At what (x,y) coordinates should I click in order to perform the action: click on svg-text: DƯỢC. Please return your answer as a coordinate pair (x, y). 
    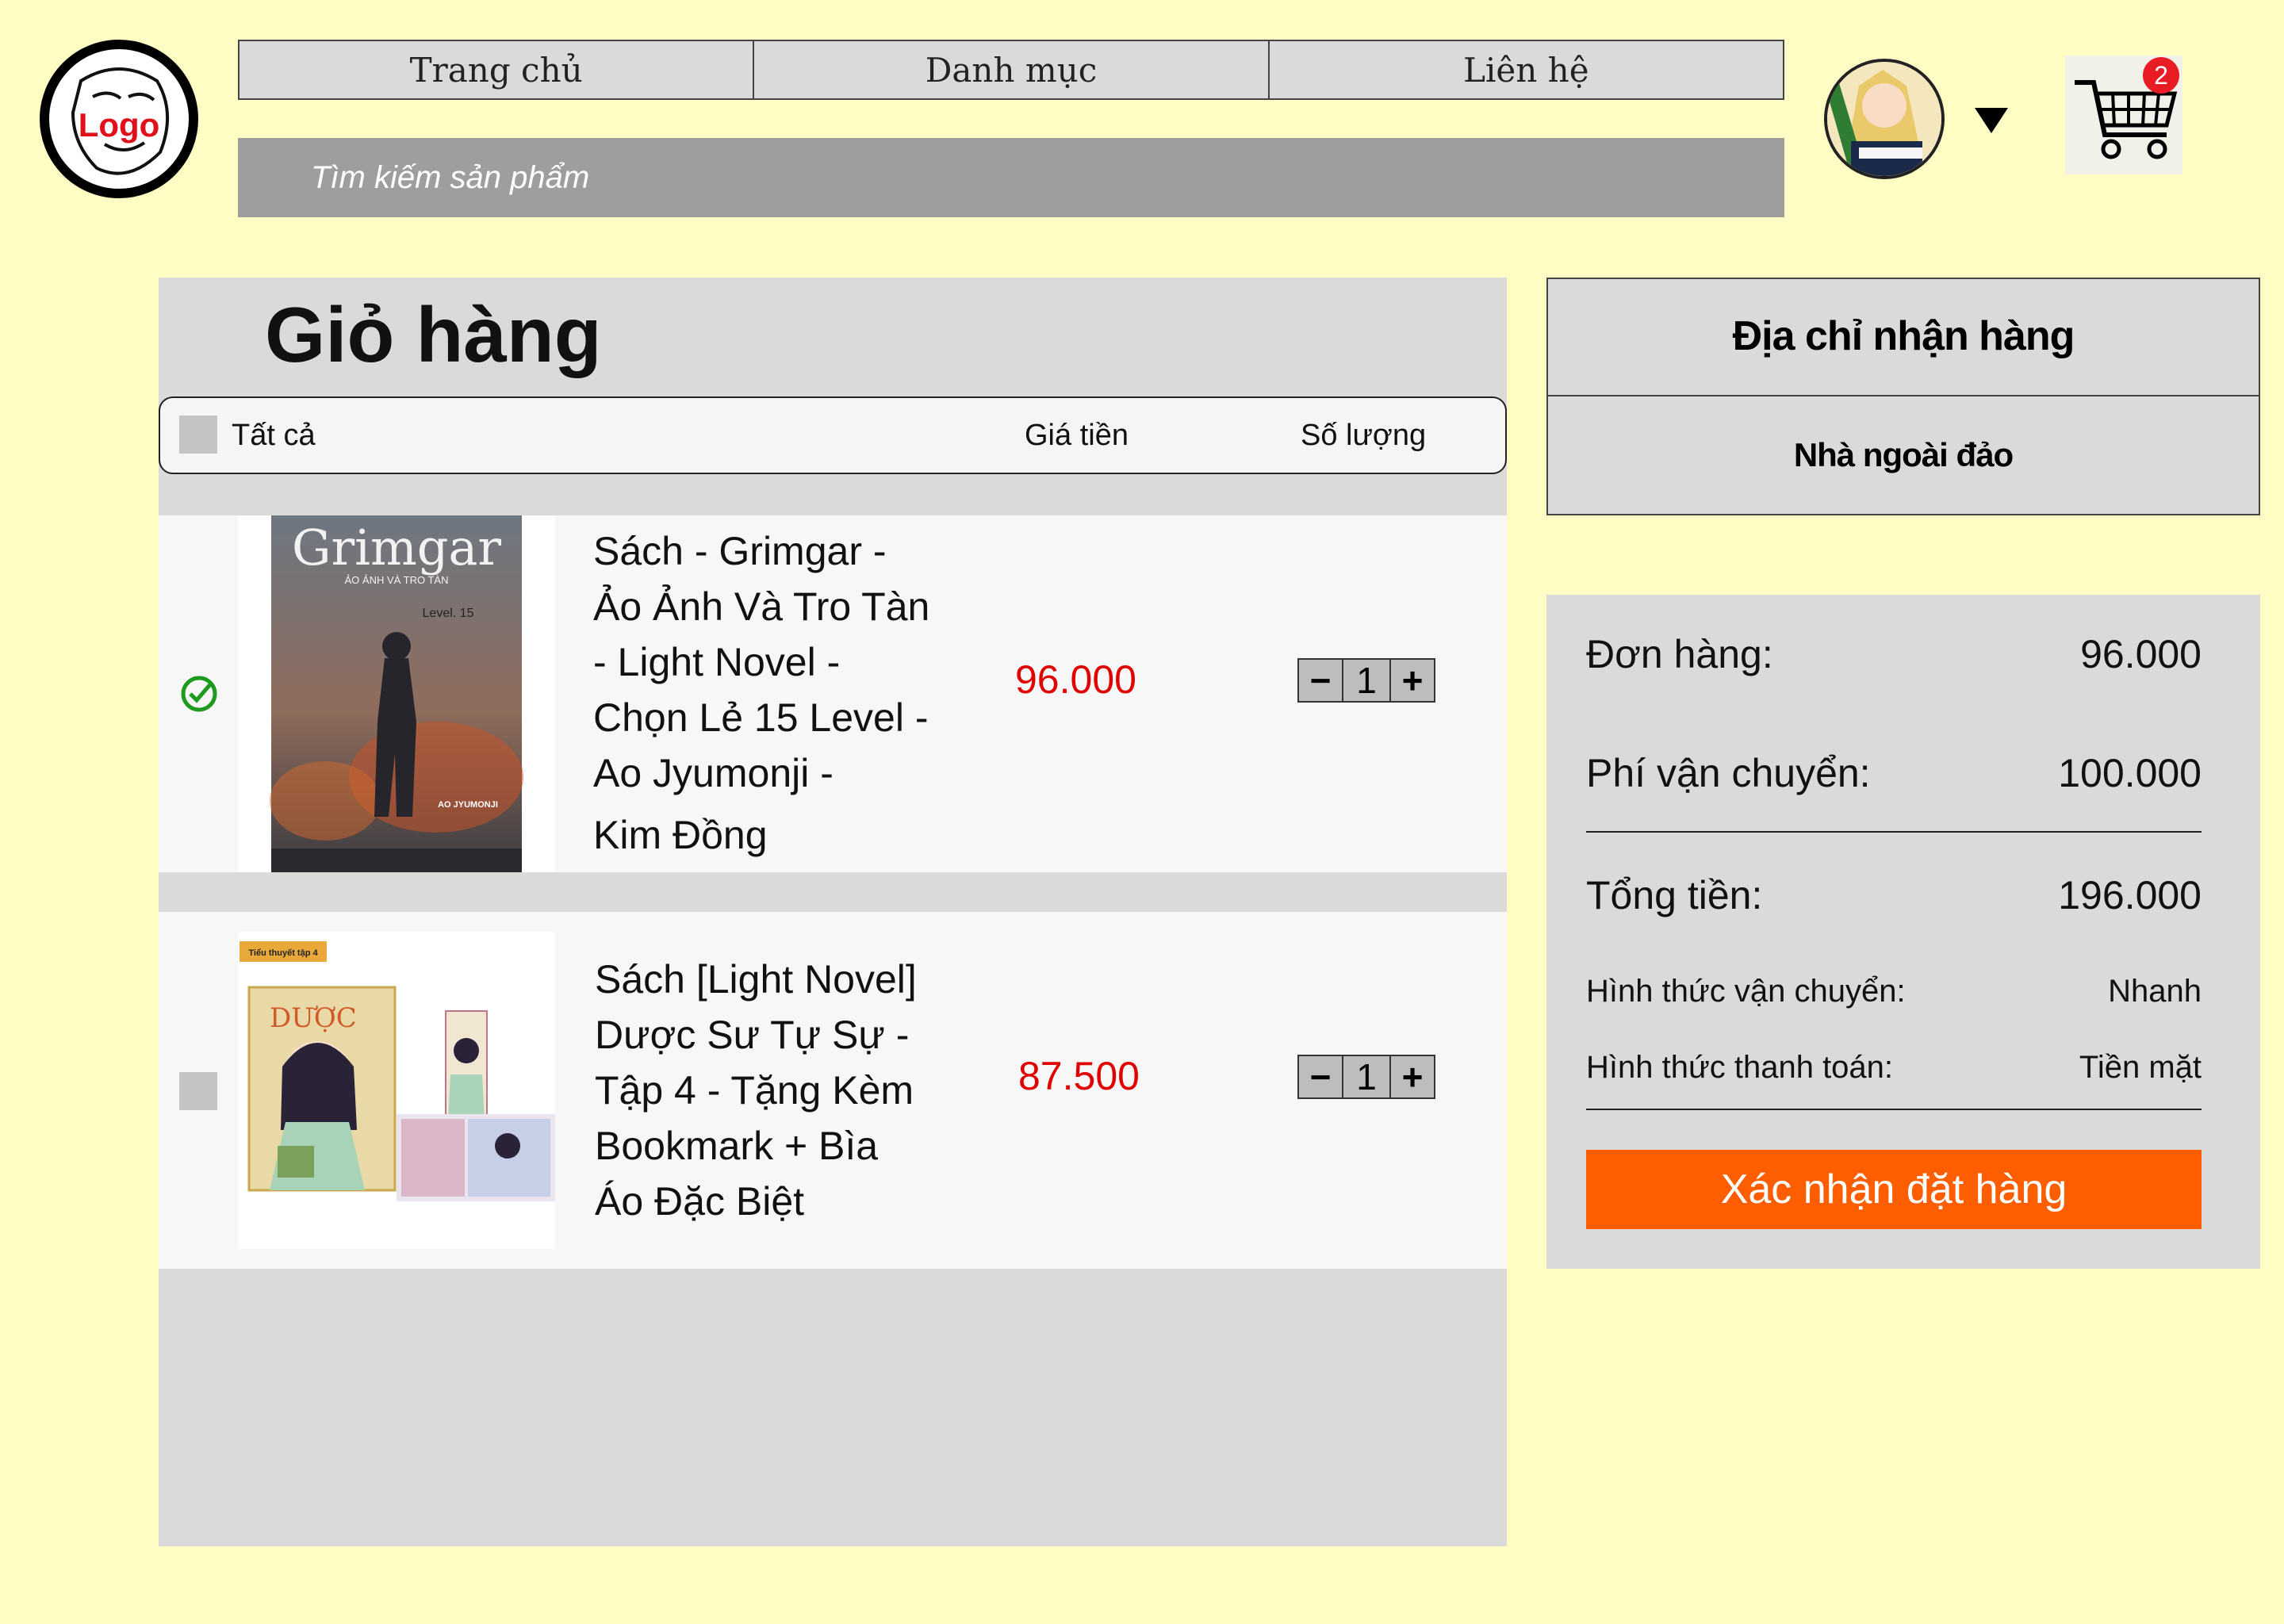
    Looking at the image, I should click on (313, 1018).